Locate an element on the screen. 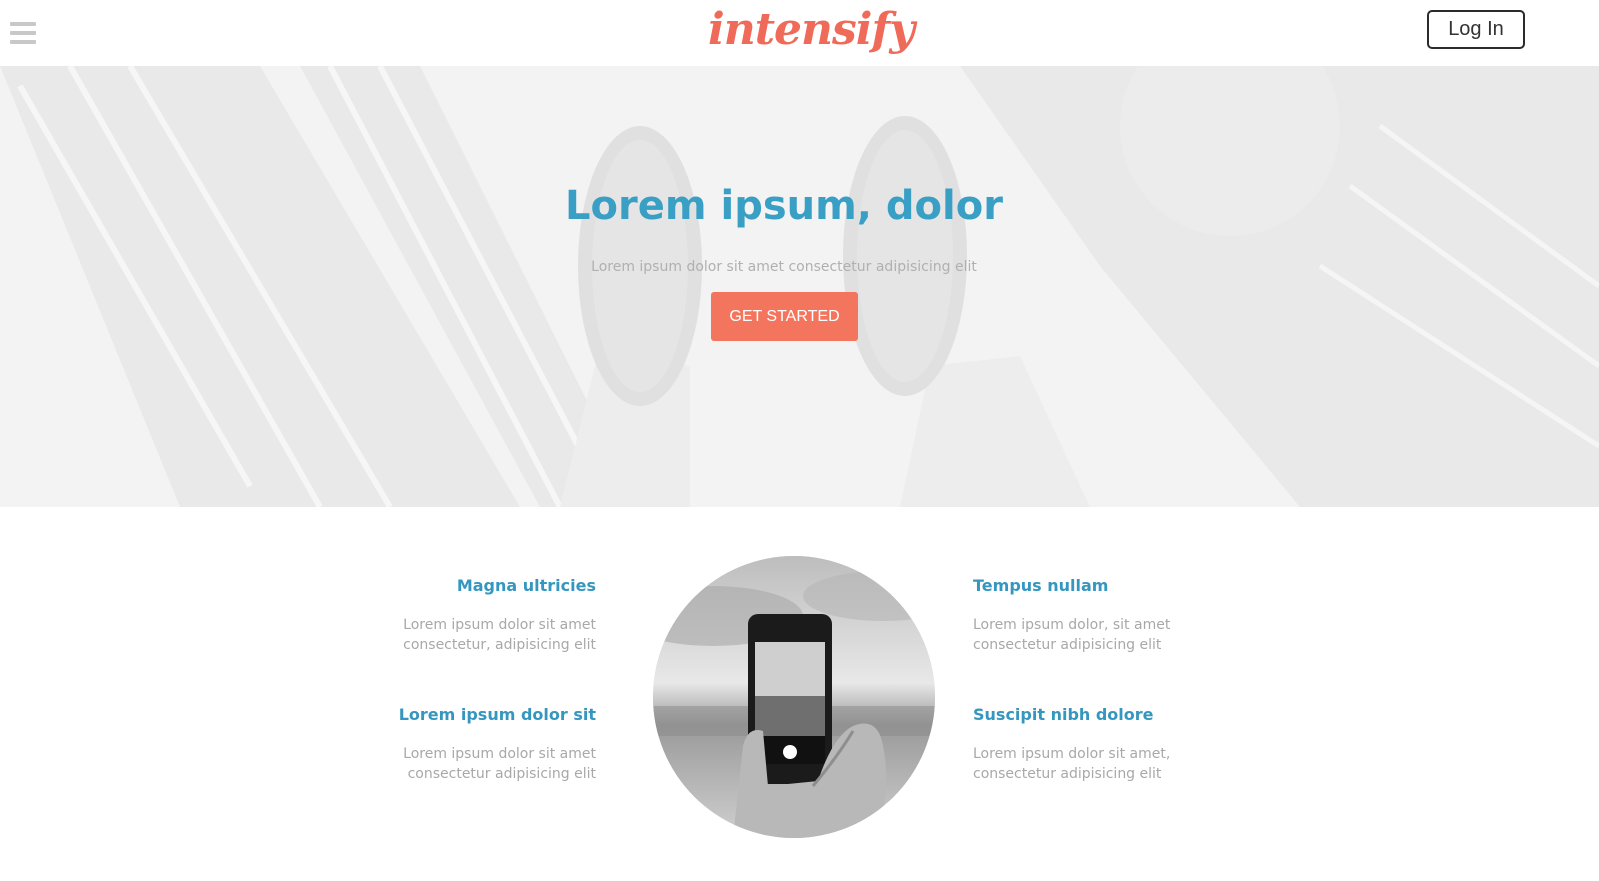 The image size is (1599, 881). hand-holding-phone-illustration is located at coordinates (794, 697).